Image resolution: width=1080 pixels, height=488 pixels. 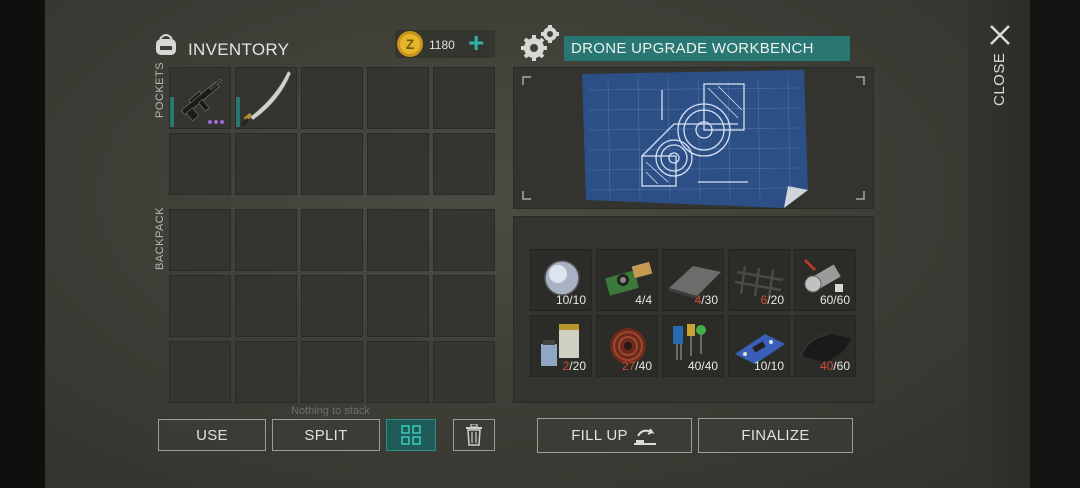 What do you see at coordinates (759, 280) in the screenshot?
I see `material-slot: 6/20` at bounding box center [759, 280].